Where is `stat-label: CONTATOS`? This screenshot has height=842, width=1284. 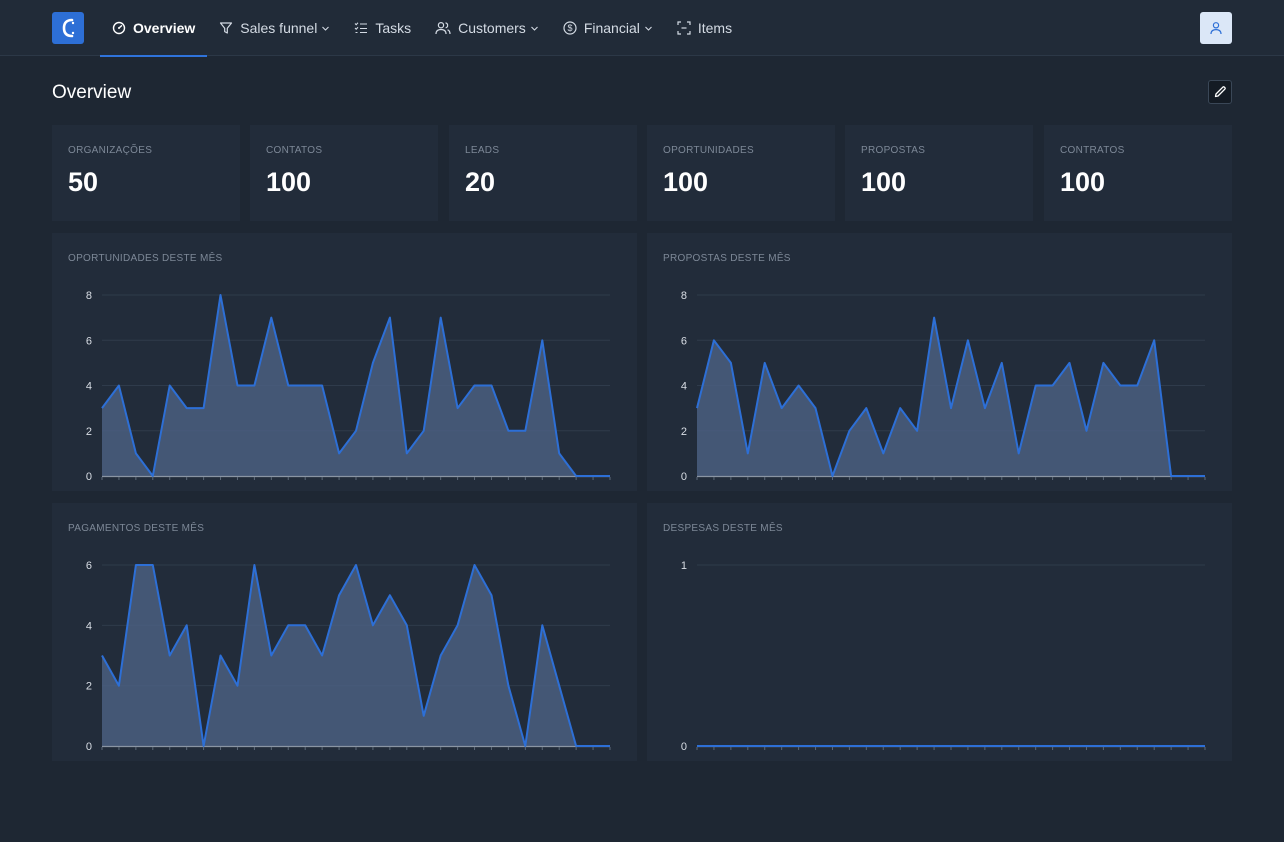
stat-label: CONTATOS is located at coordinates (294, 150).